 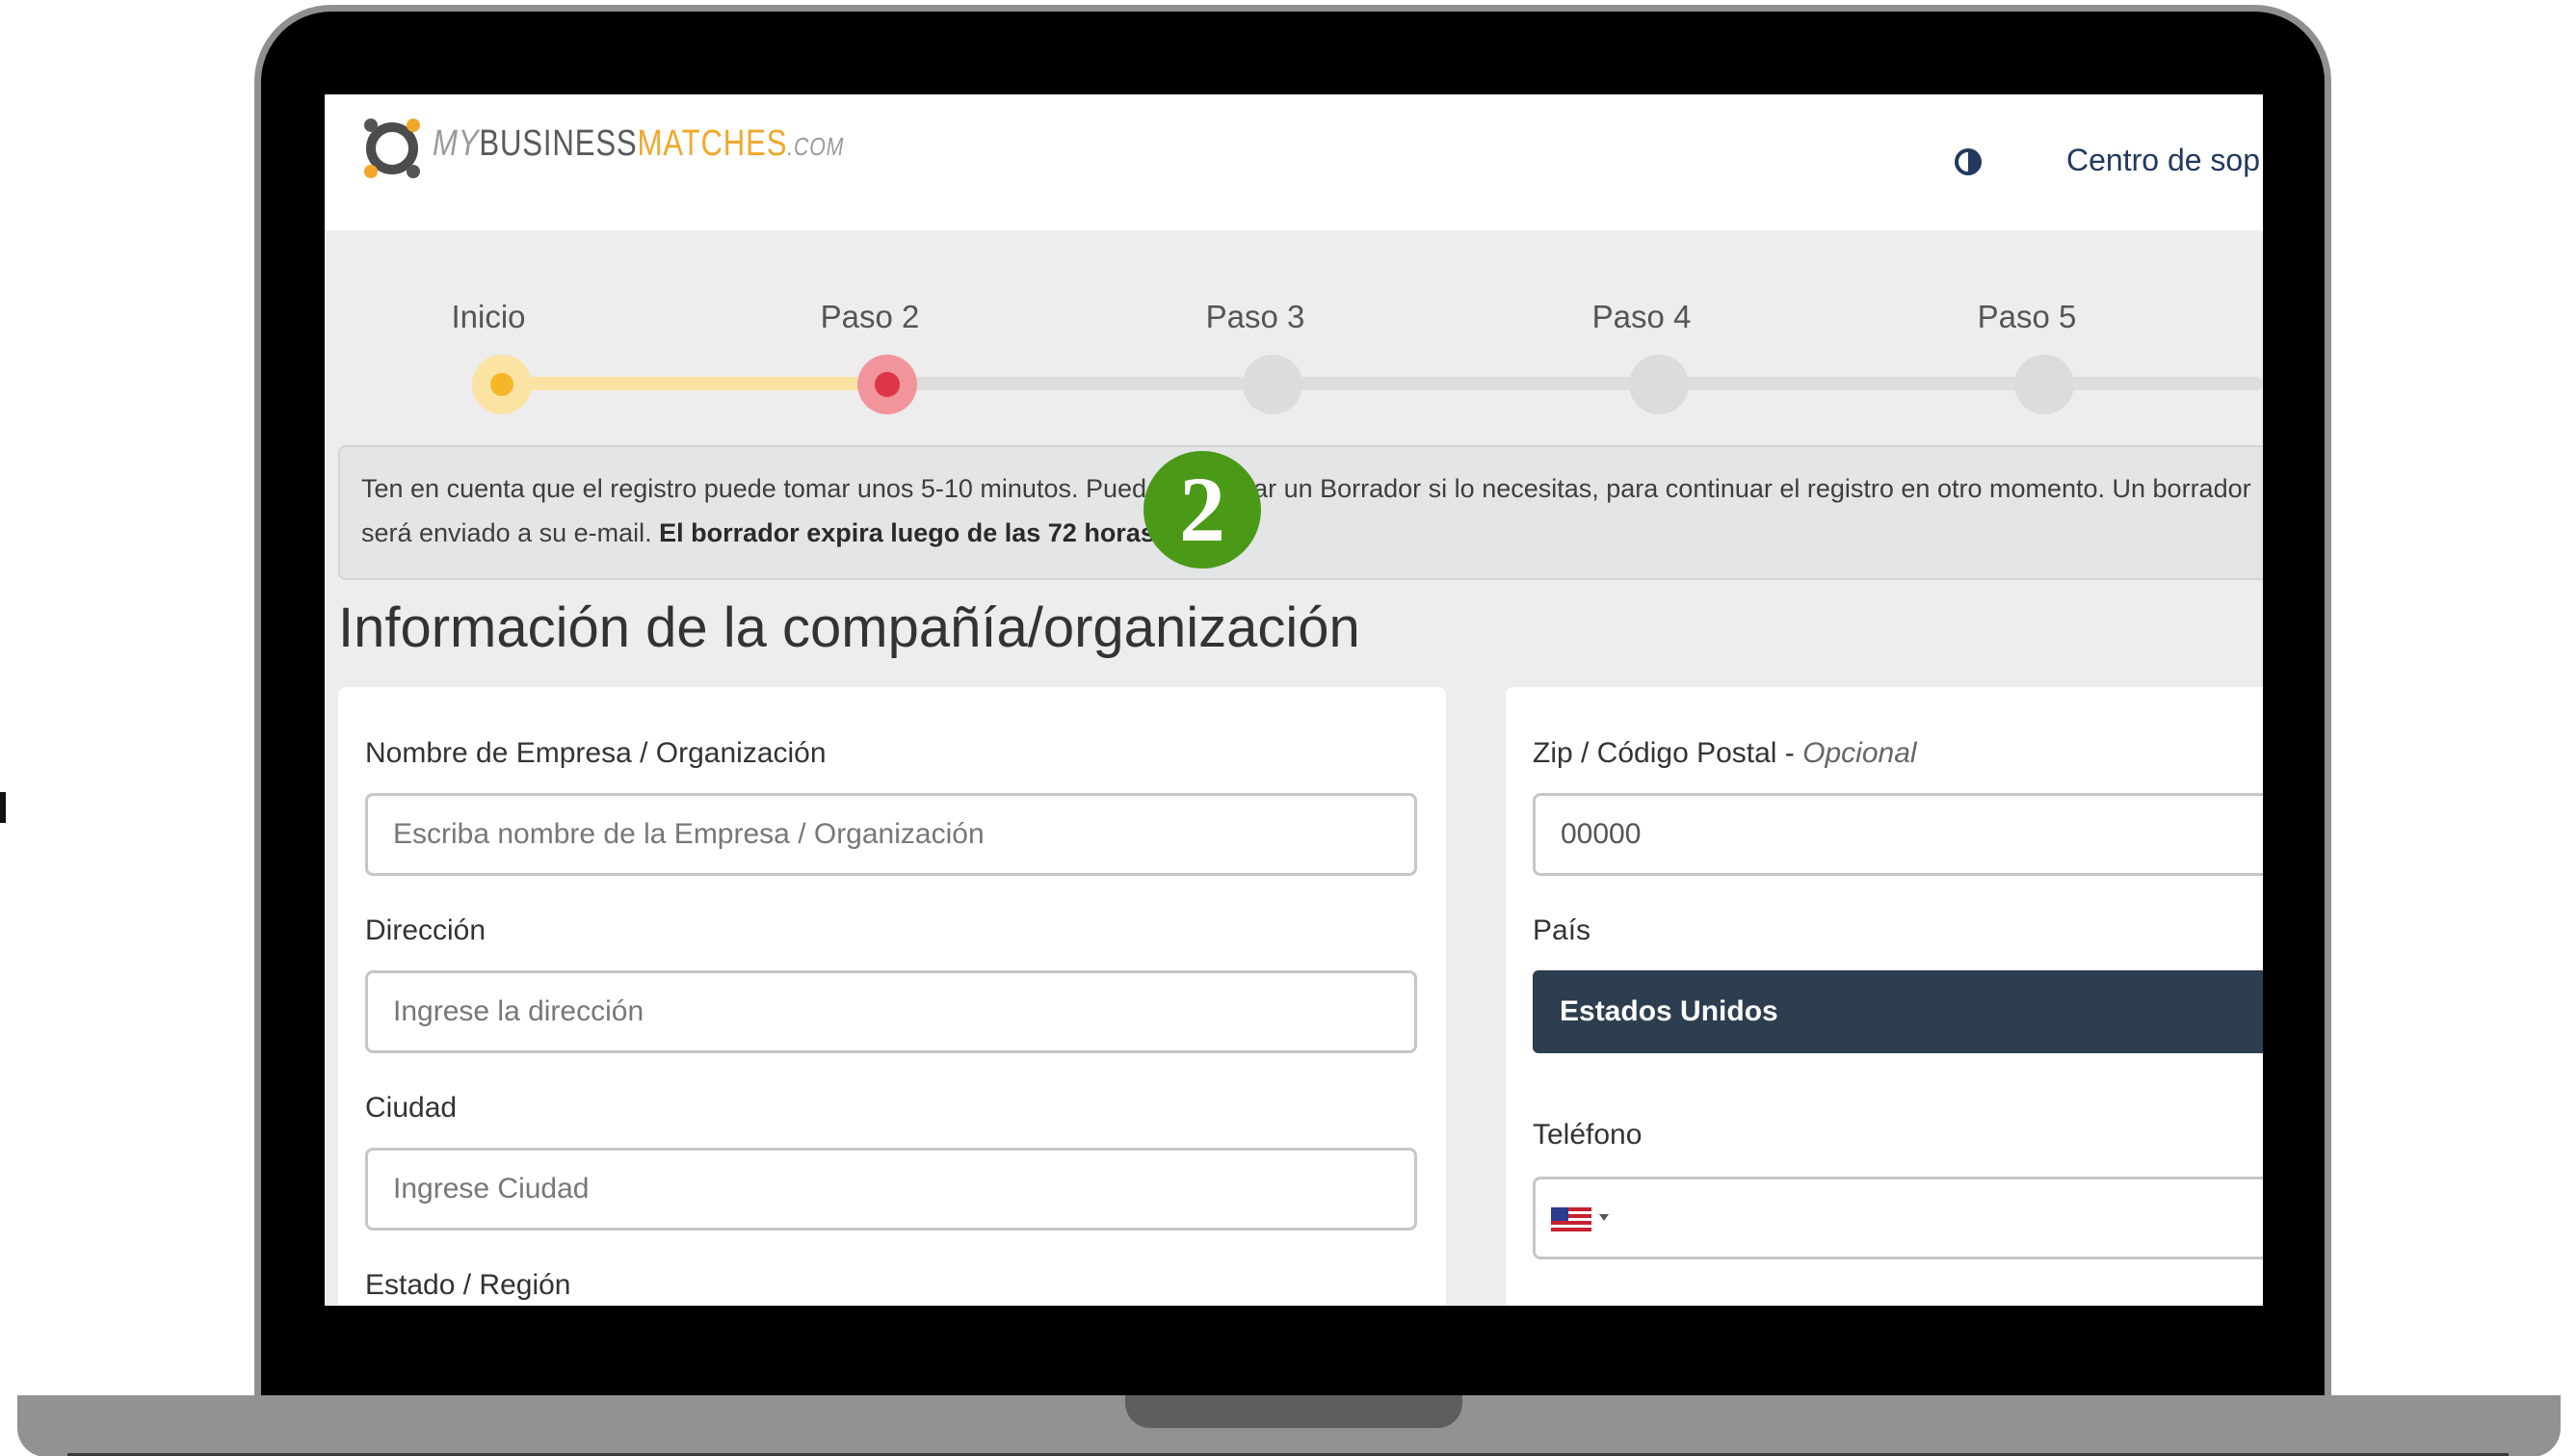 I want to click on country-select: Estados Unidos, so click(x=1898, y=1012).